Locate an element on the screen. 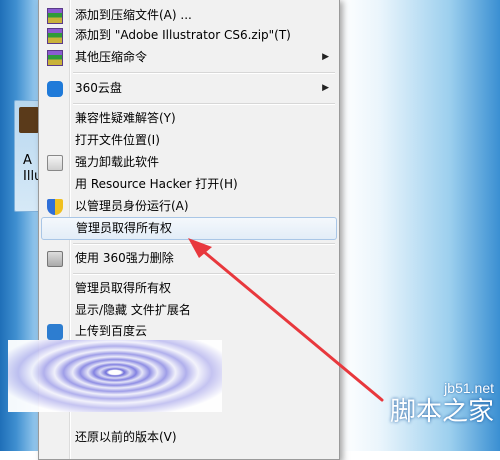  site-watermark: jb51.net 脚本之家 is located at coordinates (442, 403).